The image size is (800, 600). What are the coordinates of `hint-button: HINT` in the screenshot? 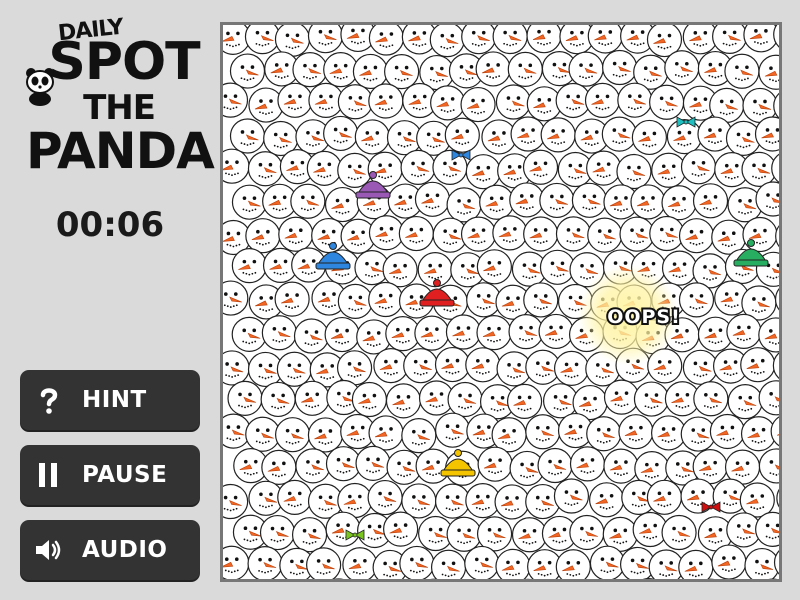 It's located at (110, 400).